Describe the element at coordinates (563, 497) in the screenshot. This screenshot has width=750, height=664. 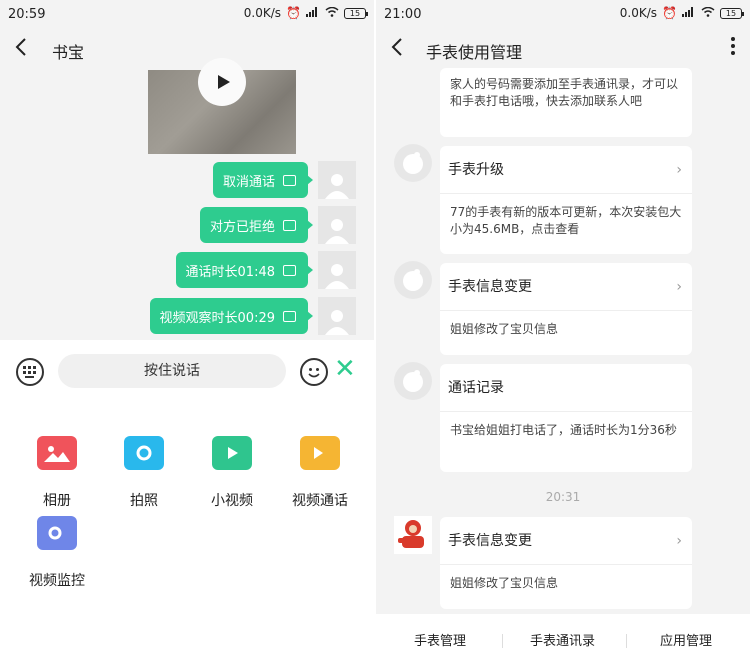
I see `time-separator: 20:31` at that location.